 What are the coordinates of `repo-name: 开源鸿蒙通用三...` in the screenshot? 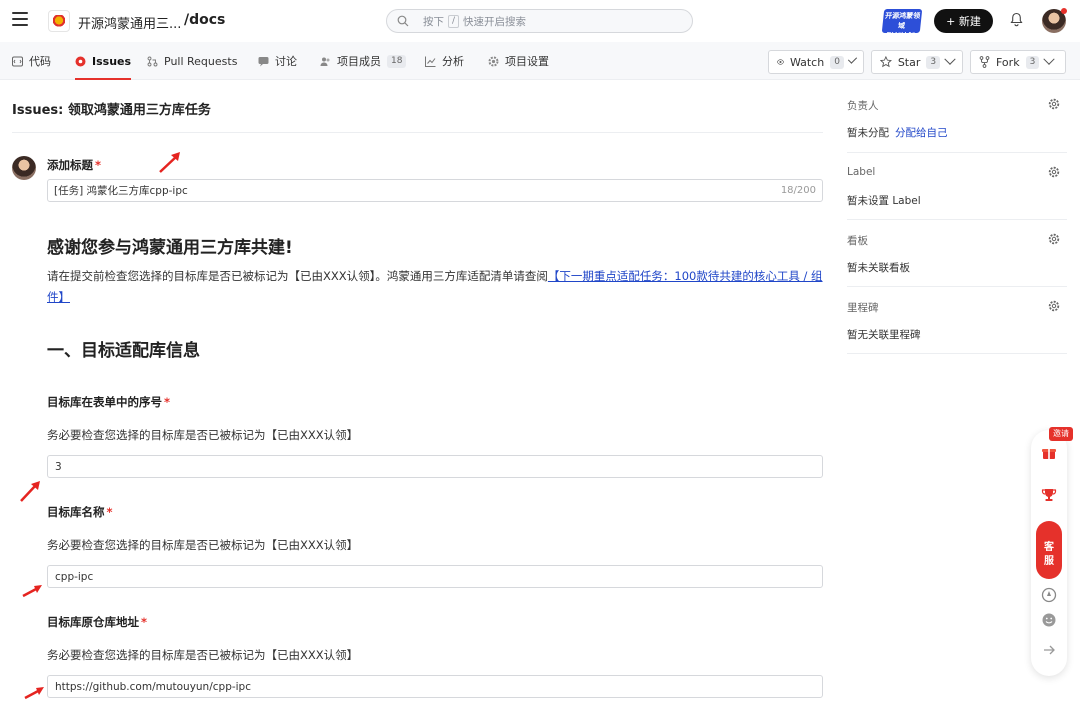 It's located at (129, 22).